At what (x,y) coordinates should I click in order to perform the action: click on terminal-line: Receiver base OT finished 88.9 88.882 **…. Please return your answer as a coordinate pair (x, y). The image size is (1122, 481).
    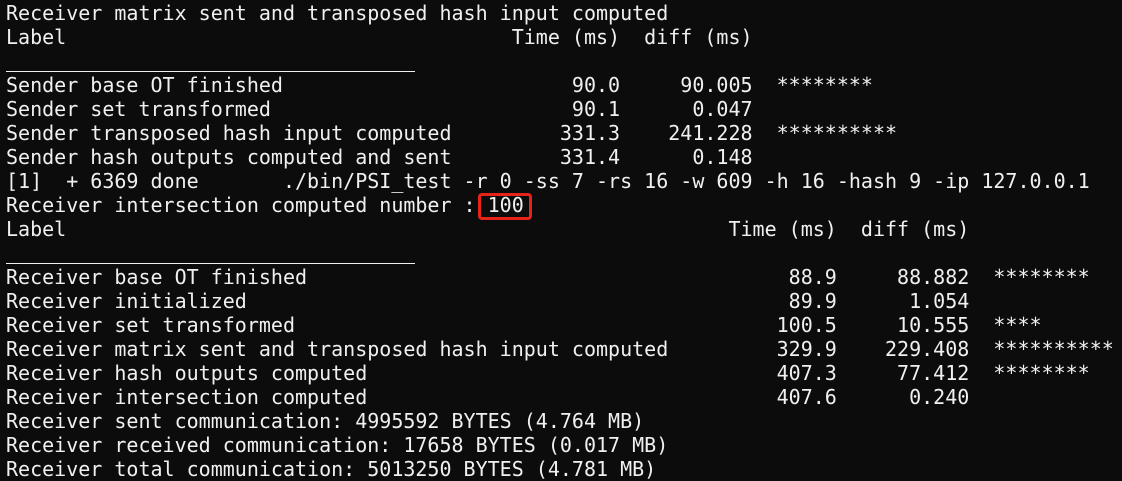
    Looking at the image, I should click on (548, 277).